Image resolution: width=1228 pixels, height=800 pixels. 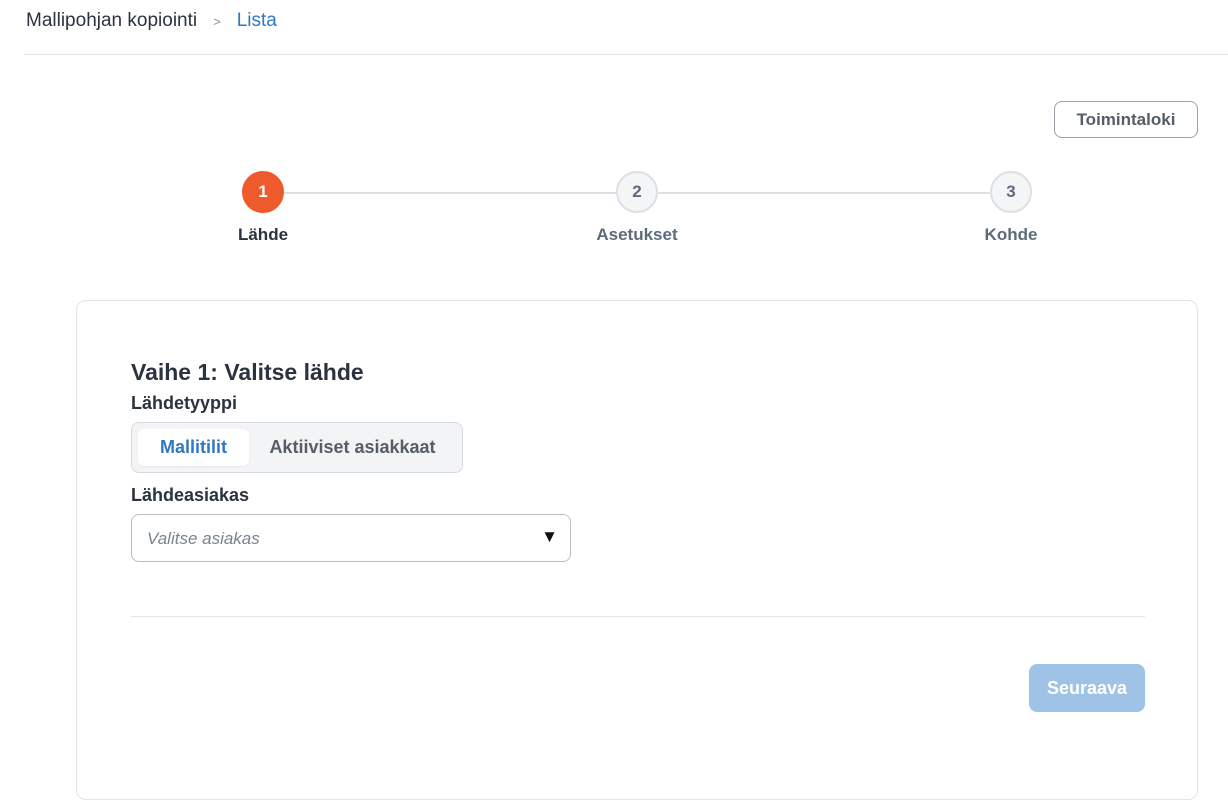 I want to click on form-divider, so click(x=638, y=616).